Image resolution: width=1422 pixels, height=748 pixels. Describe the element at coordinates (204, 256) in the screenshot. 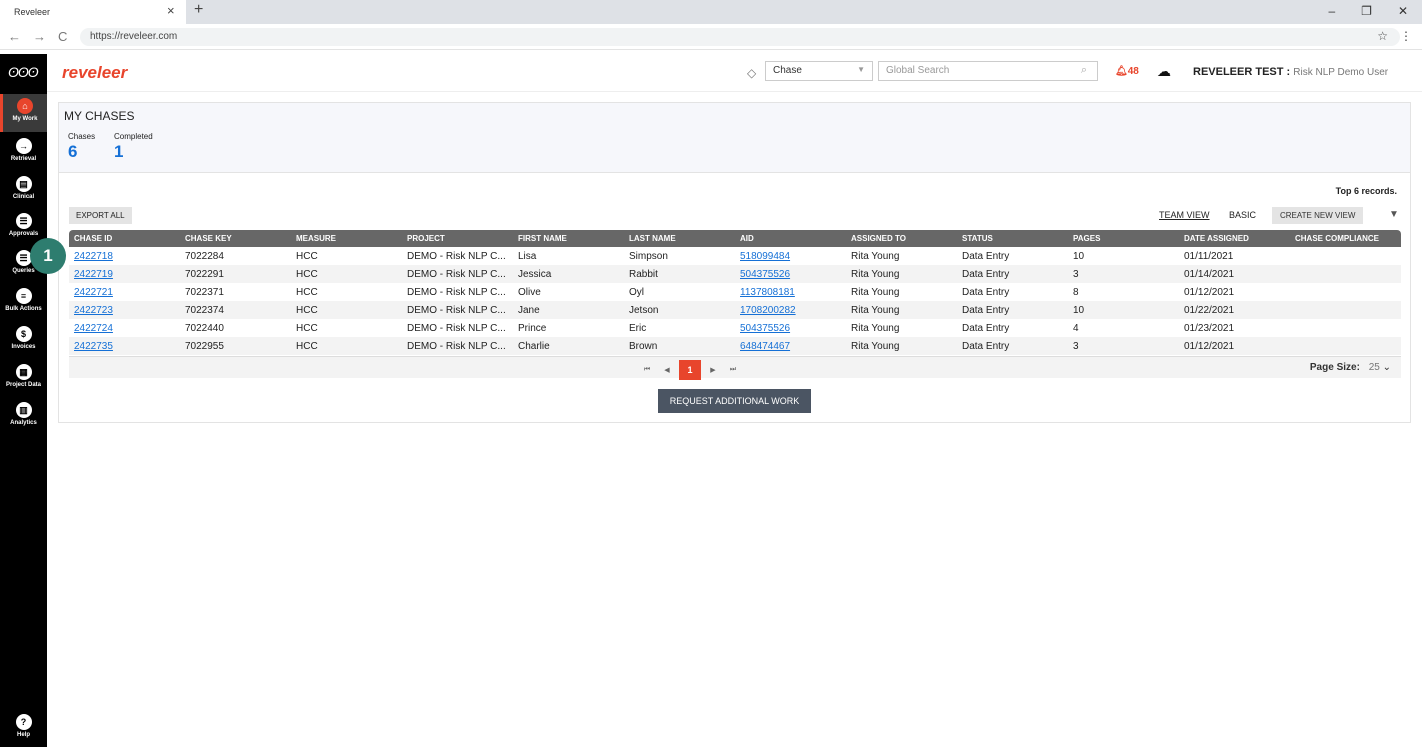

I see `table-cell: 7022284` at that location.